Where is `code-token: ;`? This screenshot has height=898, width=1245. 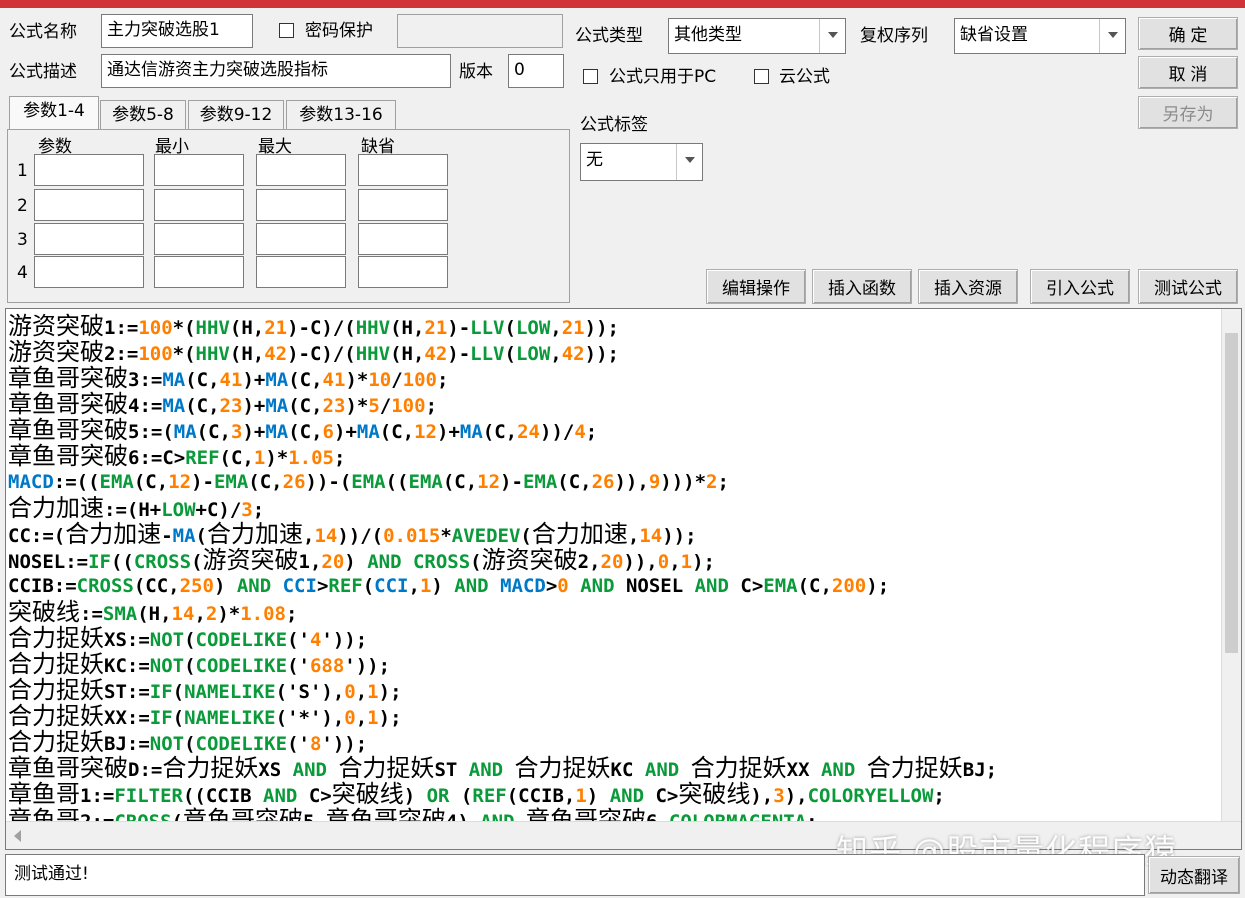 code-token: ; is located at coordinates (258, 510).